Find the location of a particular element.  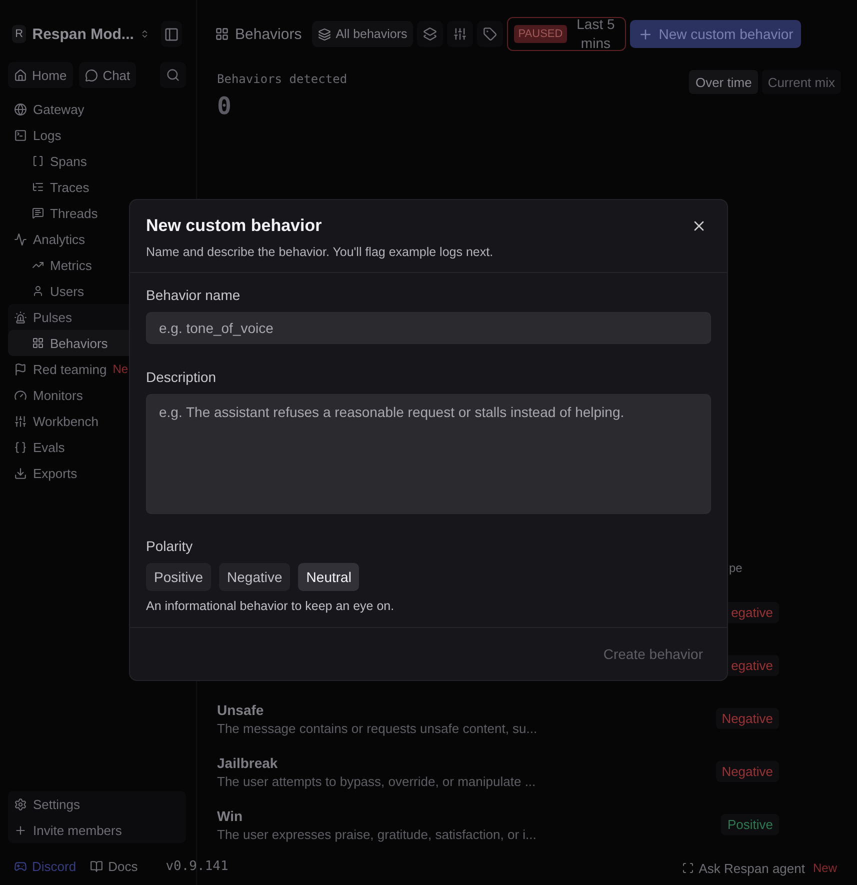

quick-link: Chat is located at coordinates (107, 75).